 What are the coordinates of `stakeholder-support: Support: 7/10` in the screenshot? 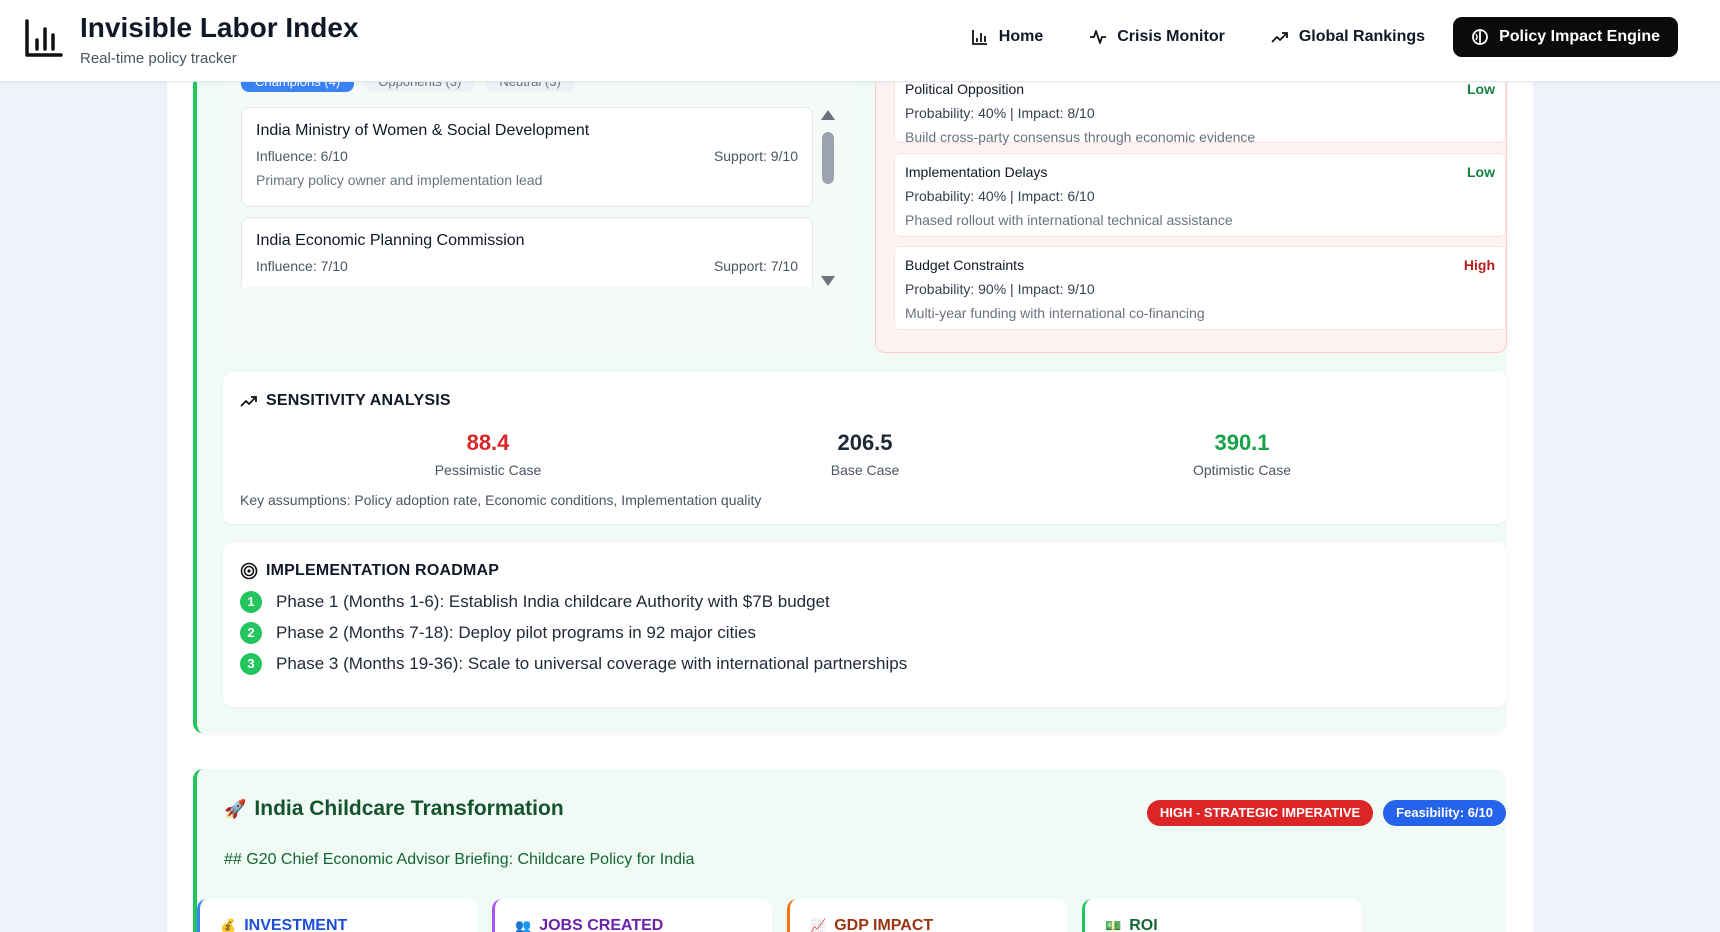 It's located at (755, 266).